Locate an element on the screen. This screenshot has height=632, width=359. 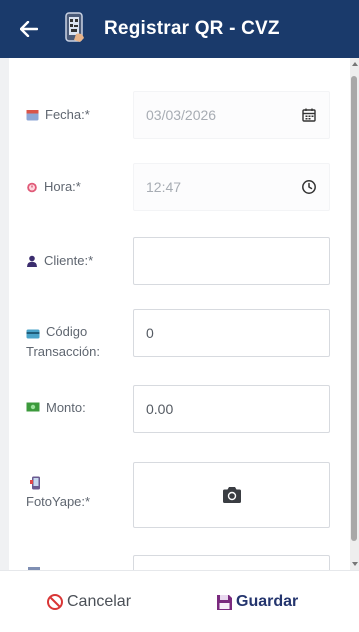
calendar-icon is located at coordinates (309, 115).